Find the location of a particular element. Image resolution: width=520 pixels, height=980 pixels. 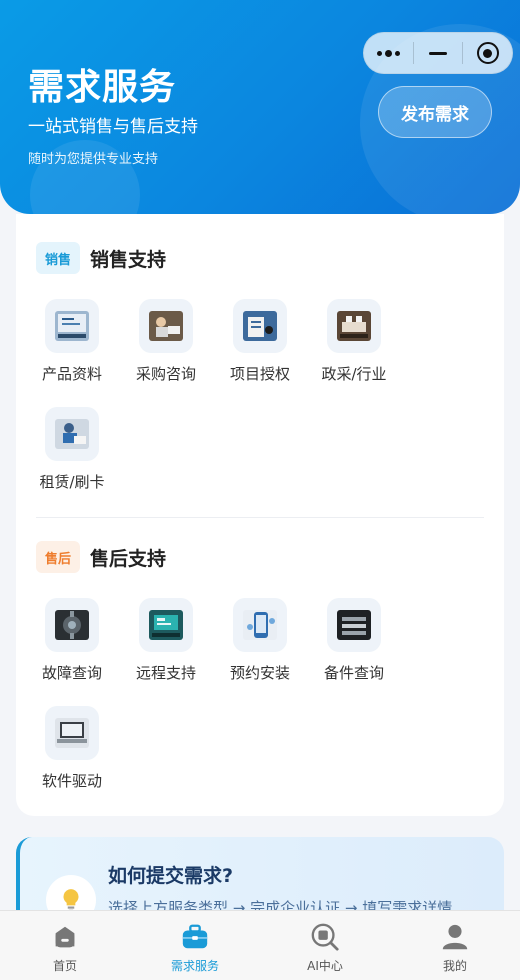

close-miniprogram-button is located at coordinates (487, 53).